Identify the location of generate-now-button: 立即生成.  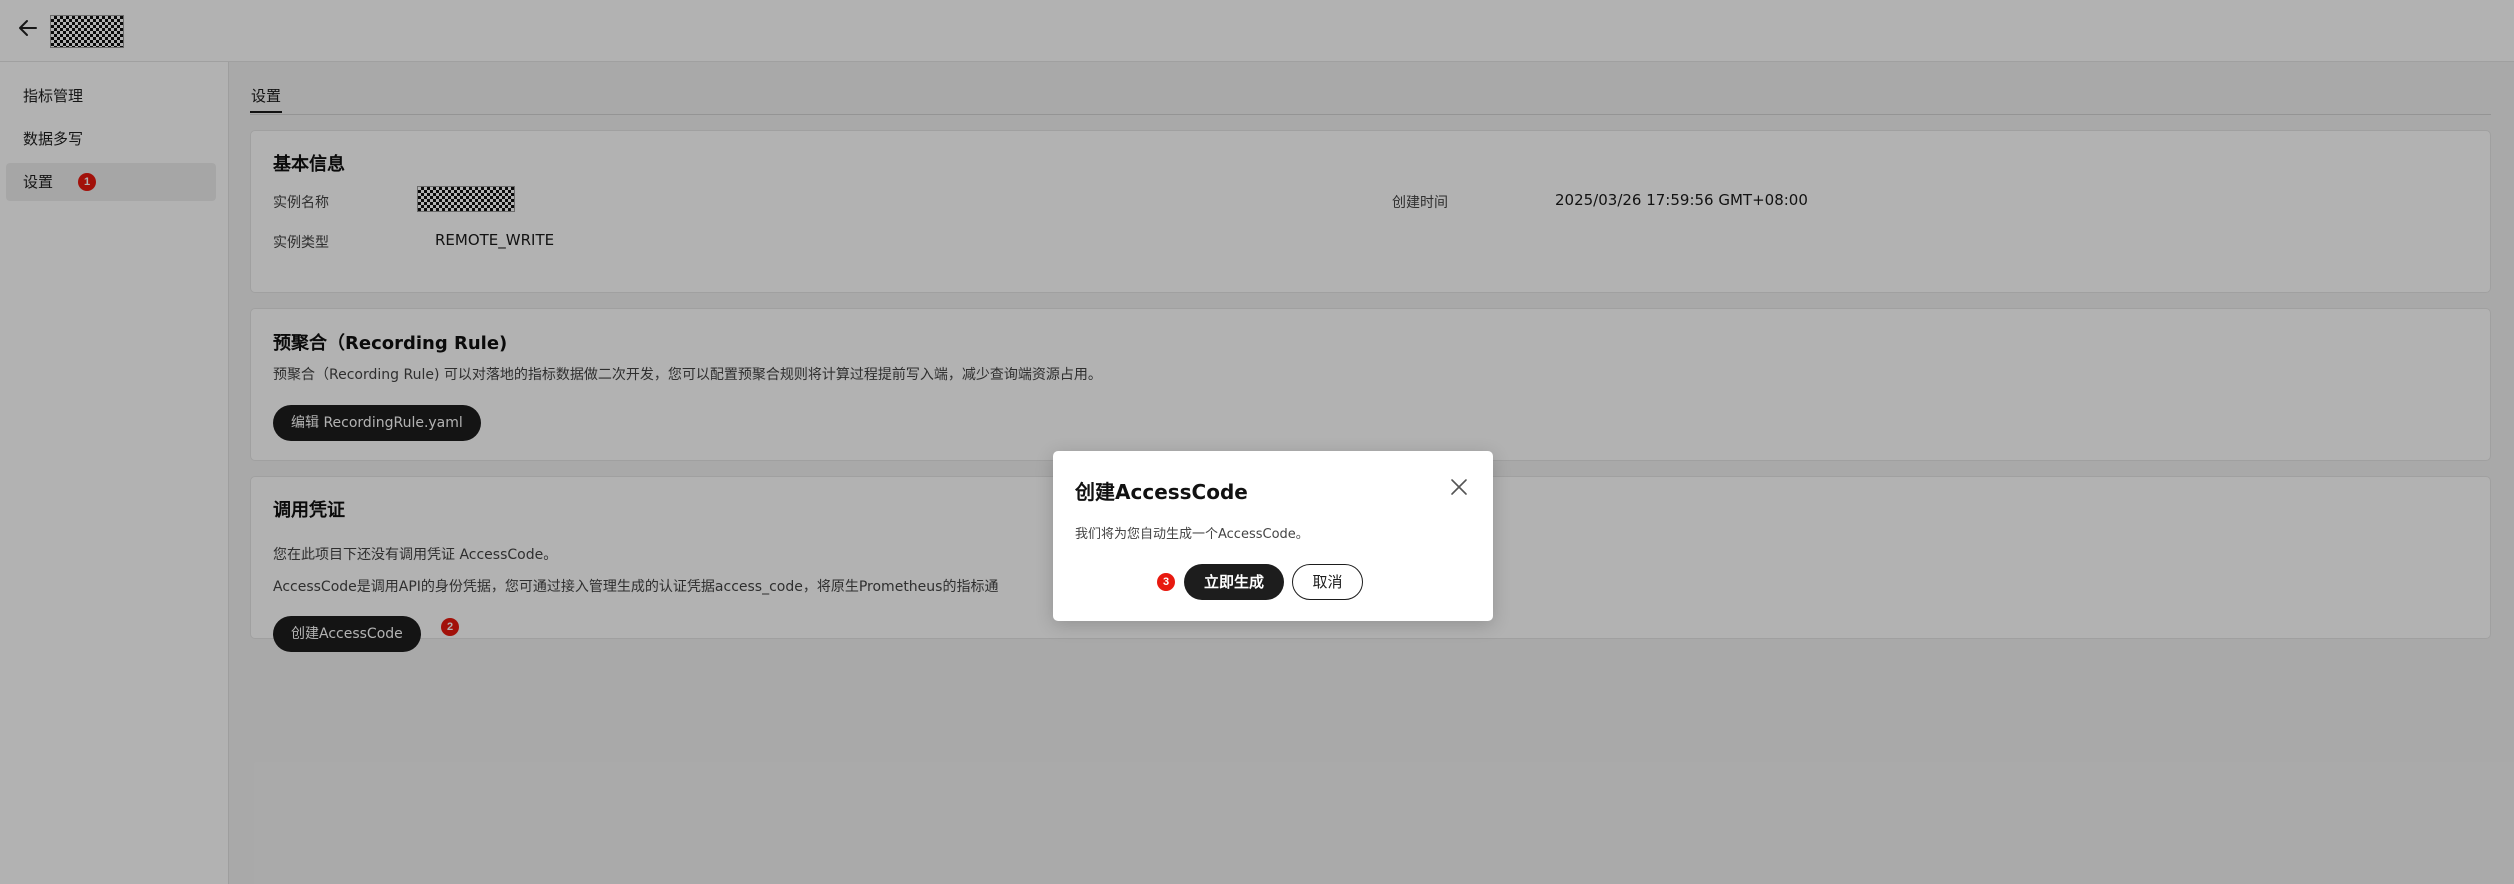
(1234, 582).